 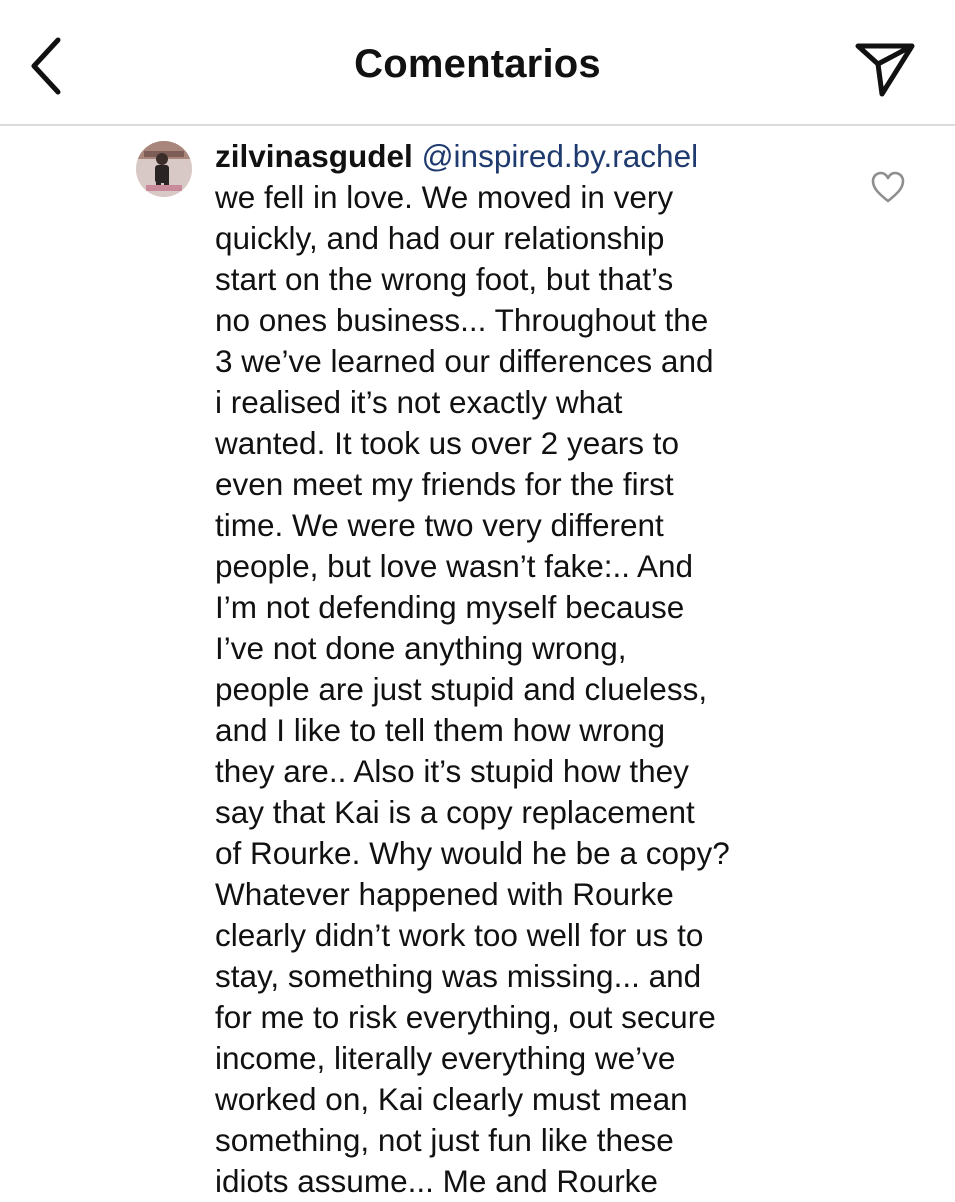 I want to click on share-button, so click(x=885, y=70).